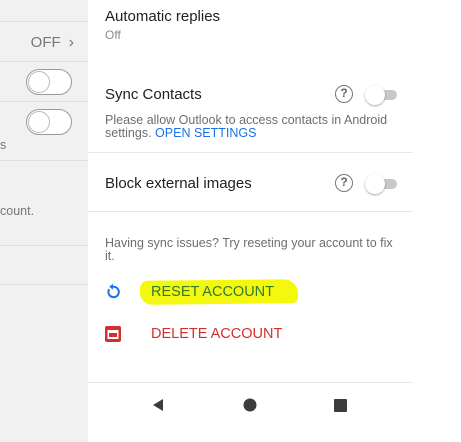  I want to click on text-fragment: s, so click(3, 145).